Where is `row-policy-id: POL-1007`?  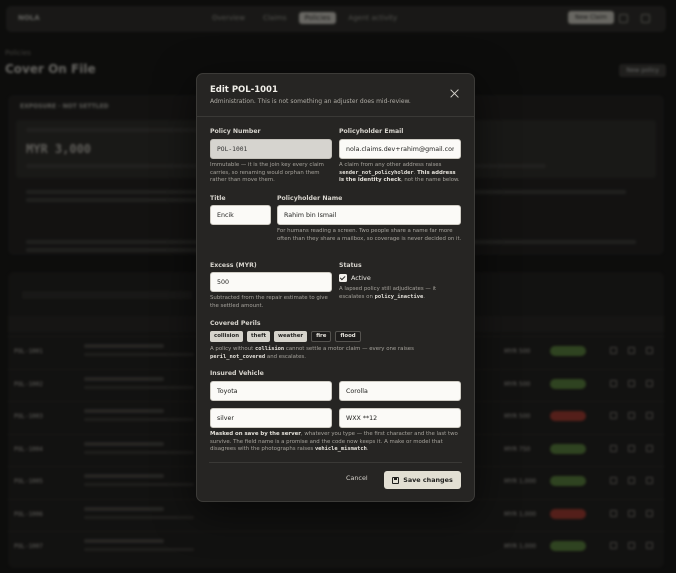
row-policy-id: POL-1007 is located at coordinates (28, 546).